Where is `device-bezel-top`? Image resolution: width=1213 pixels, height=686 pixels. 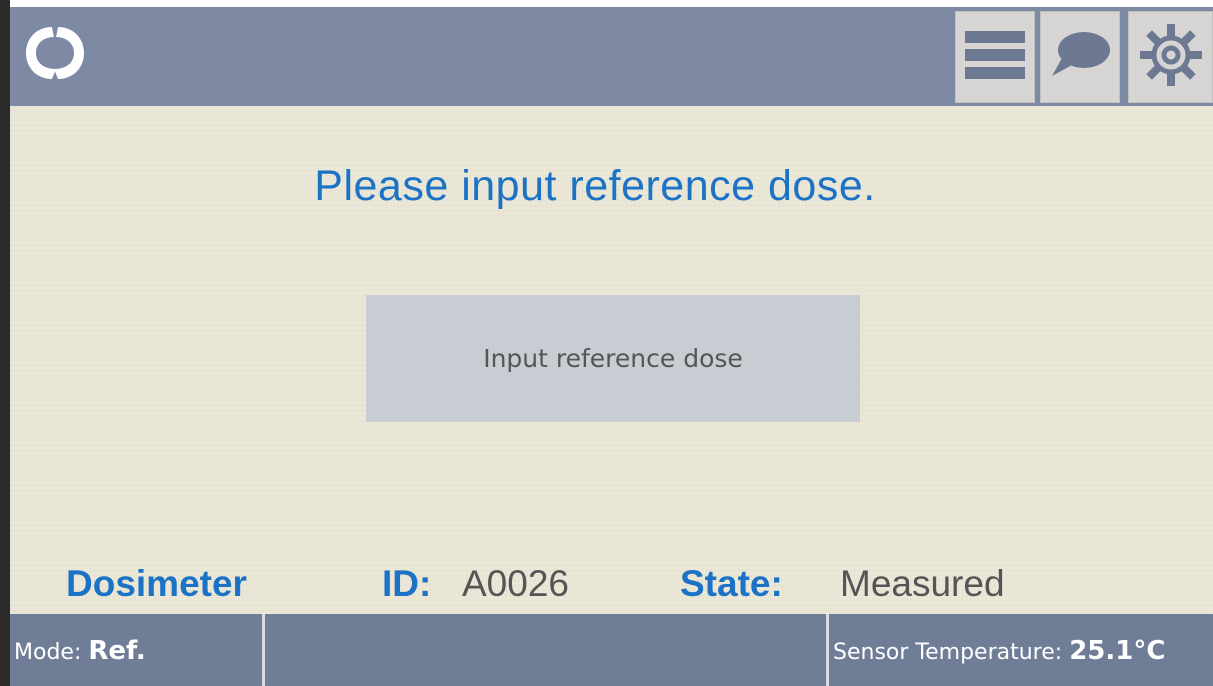 device-bezel-top is located at coordinates (606, 3).